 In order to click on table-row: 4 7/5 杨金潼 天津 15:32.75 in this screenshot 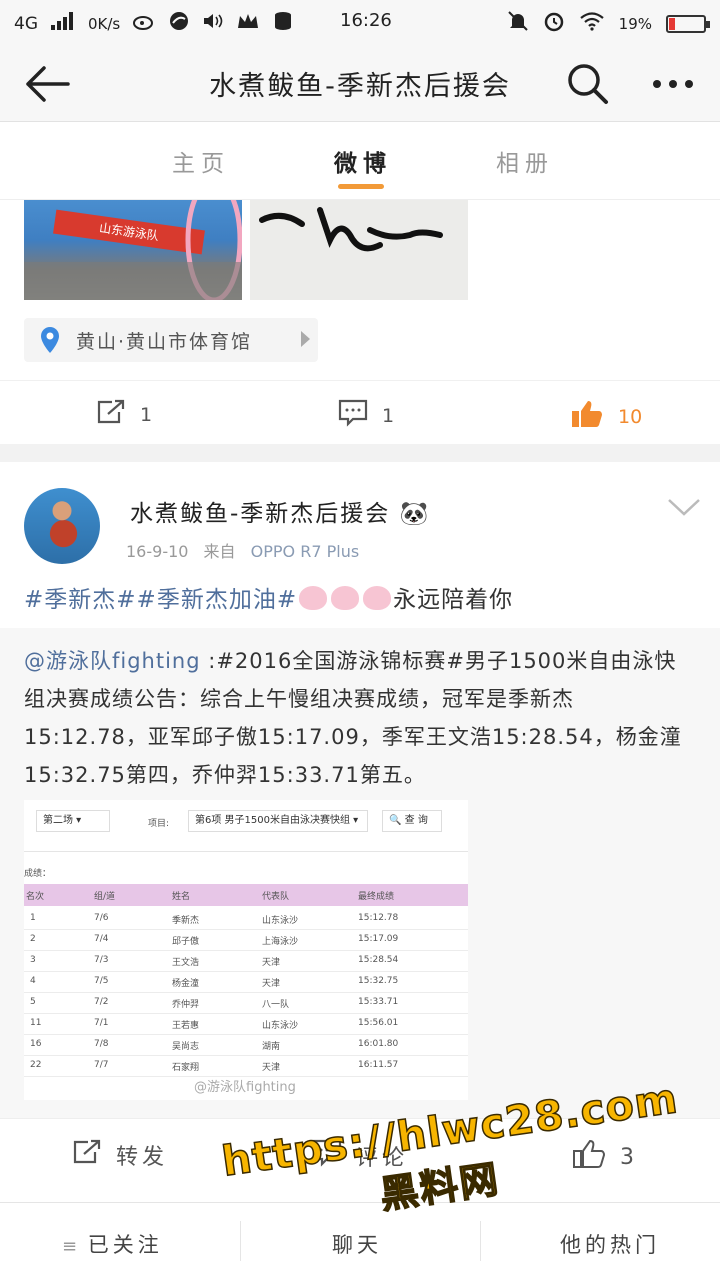, I will do `click(246, 982)`.